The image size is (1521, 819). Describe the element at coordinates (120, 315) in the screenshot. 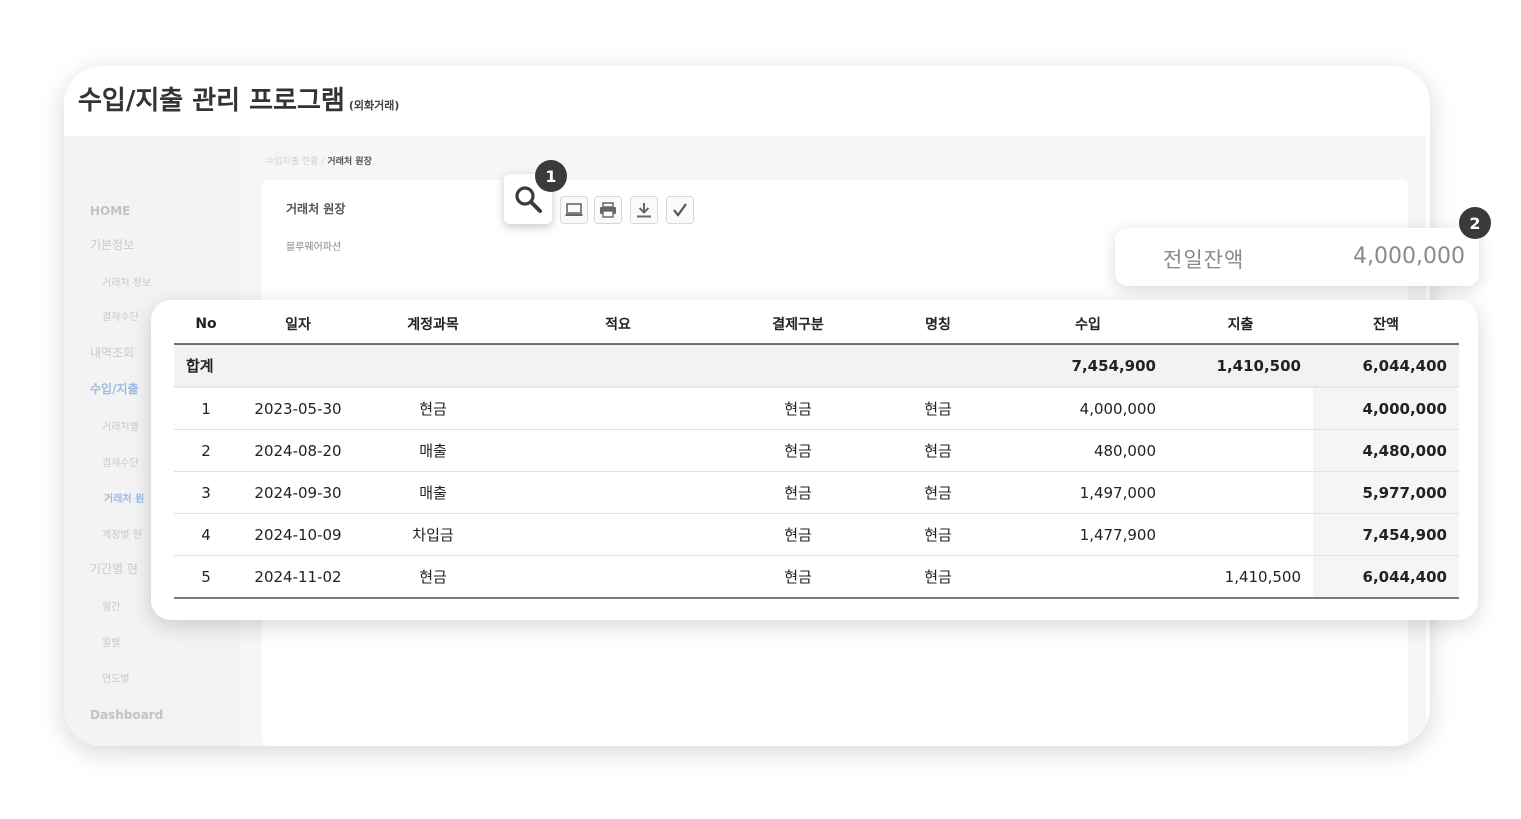

I see `sidebar-item-payment-method: 결제수단` at that location.